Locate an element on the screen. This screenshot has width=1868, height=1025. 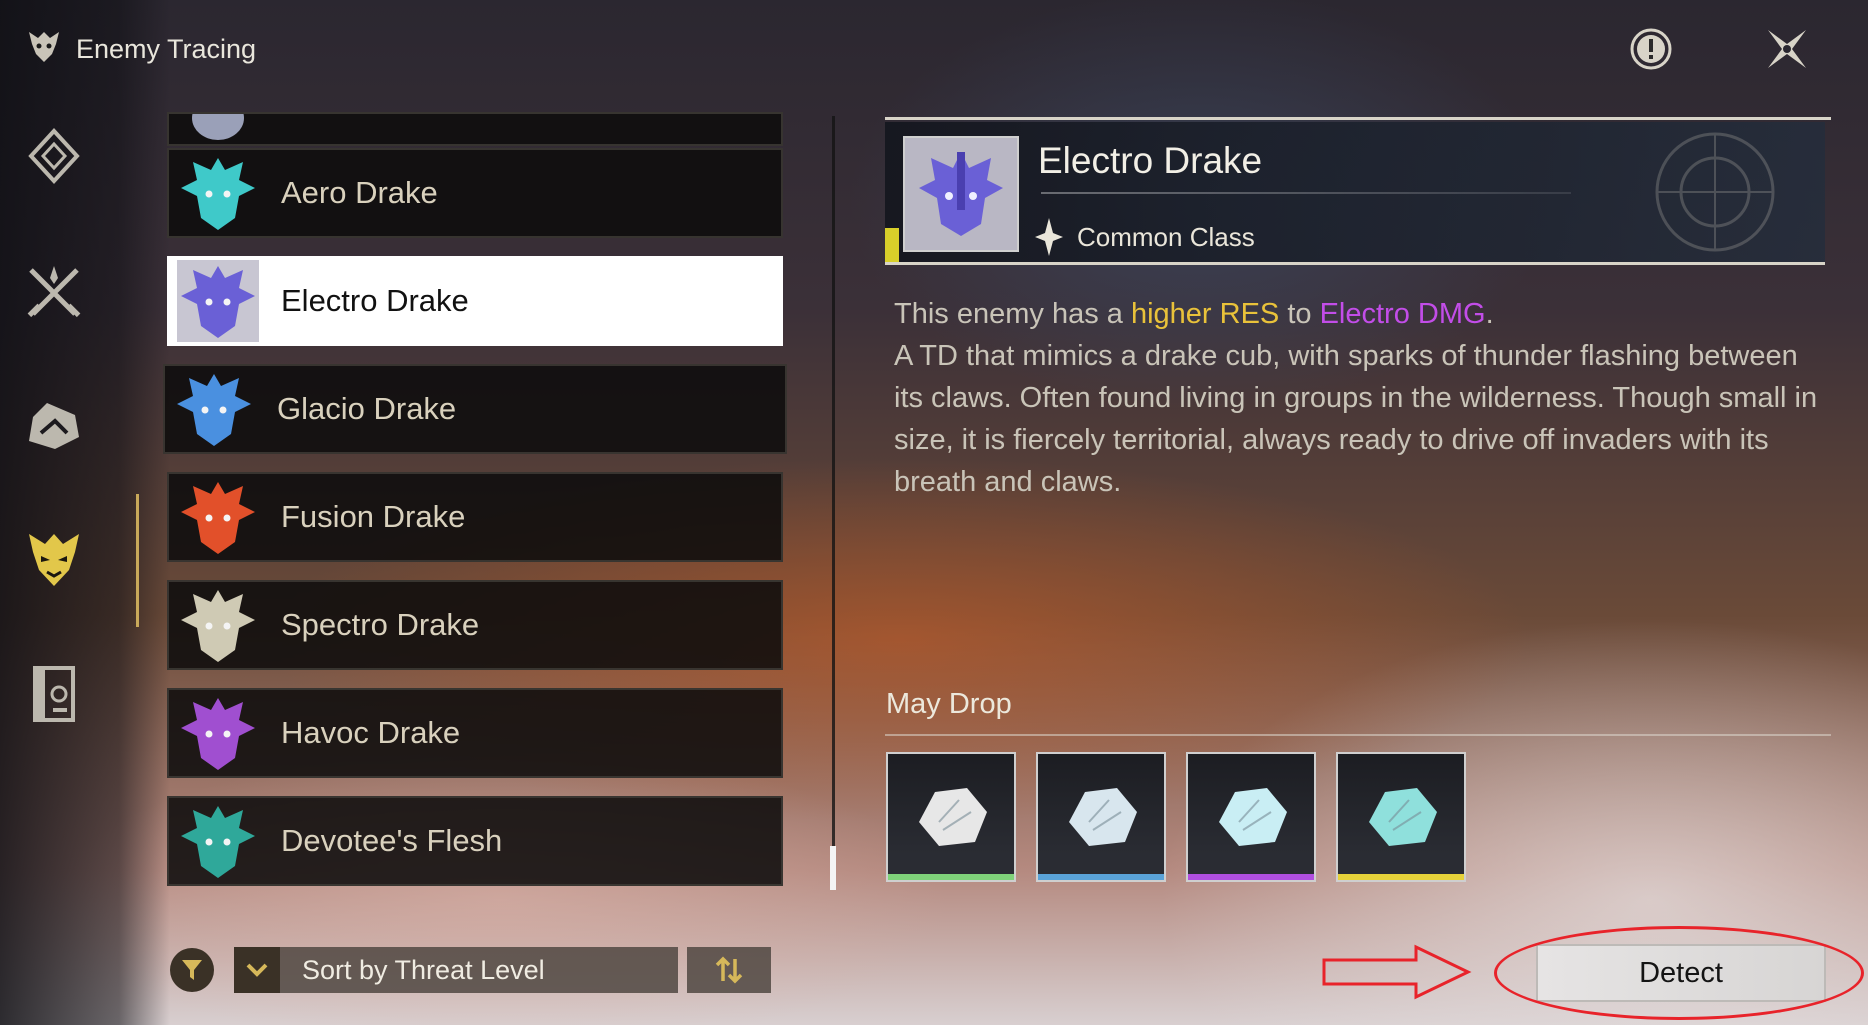
enemy-list-item: Havoc Drake is located at coordinates (475, 733).